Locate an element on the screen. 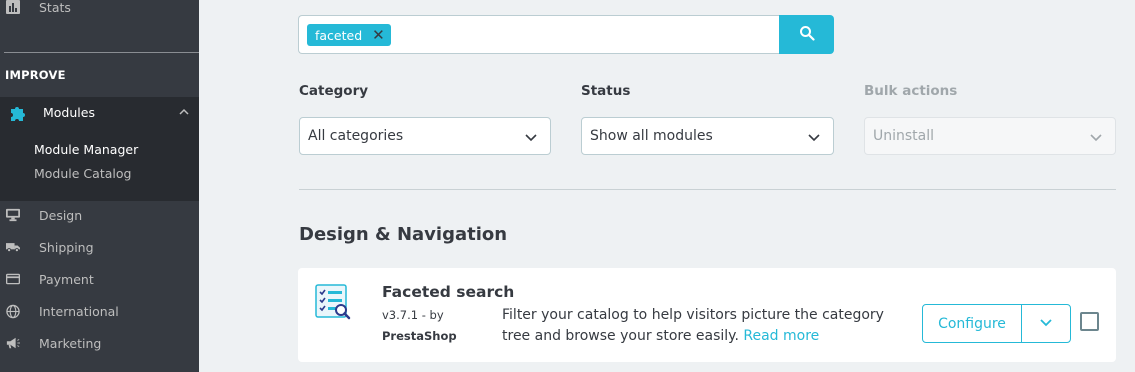 The image size is (1135, 372). sidebar-item-marketing: Marketing is located at coordinates (99, 343).